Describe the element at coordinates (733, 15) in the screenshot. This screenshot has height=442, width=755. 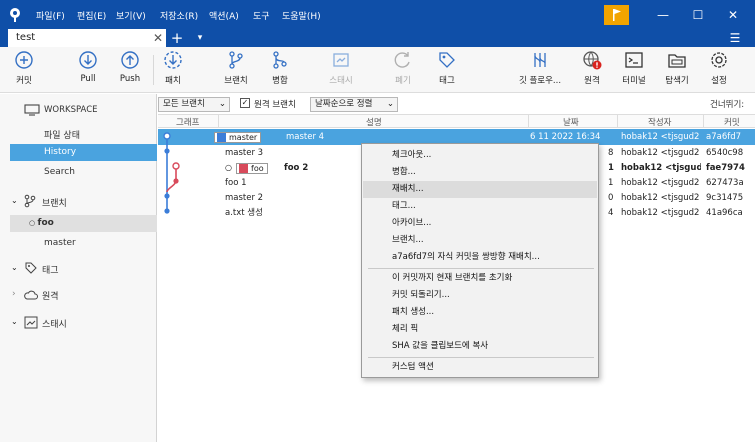
I see `close-window-button: ✕` at that location.